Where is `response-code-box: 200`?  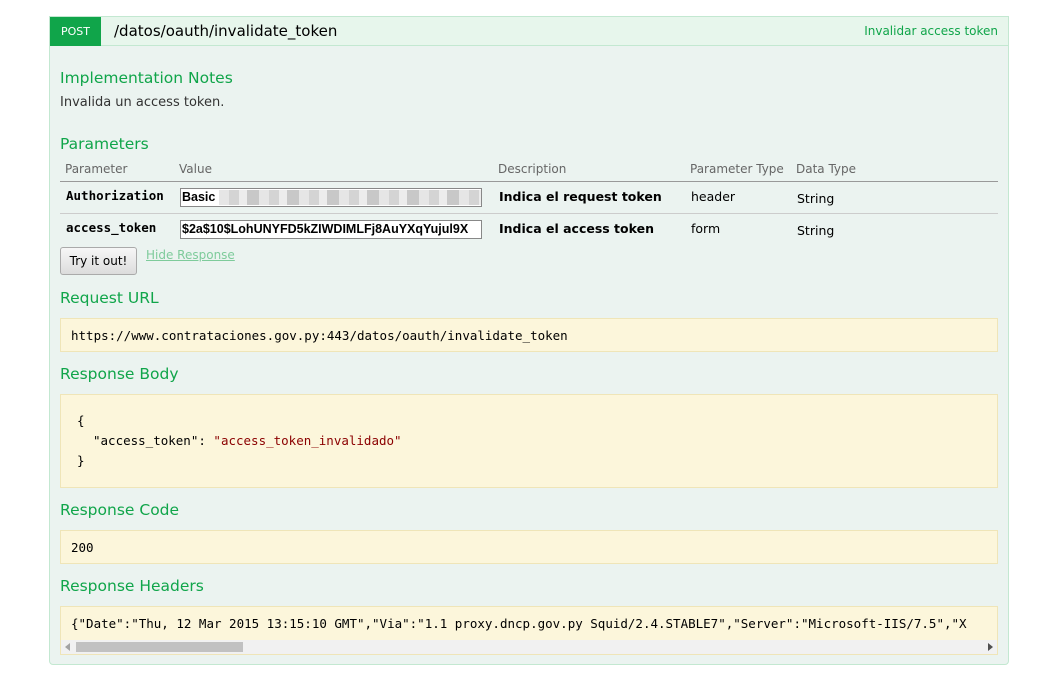 response-code-box: 200 is located at coordinates (529, 547).